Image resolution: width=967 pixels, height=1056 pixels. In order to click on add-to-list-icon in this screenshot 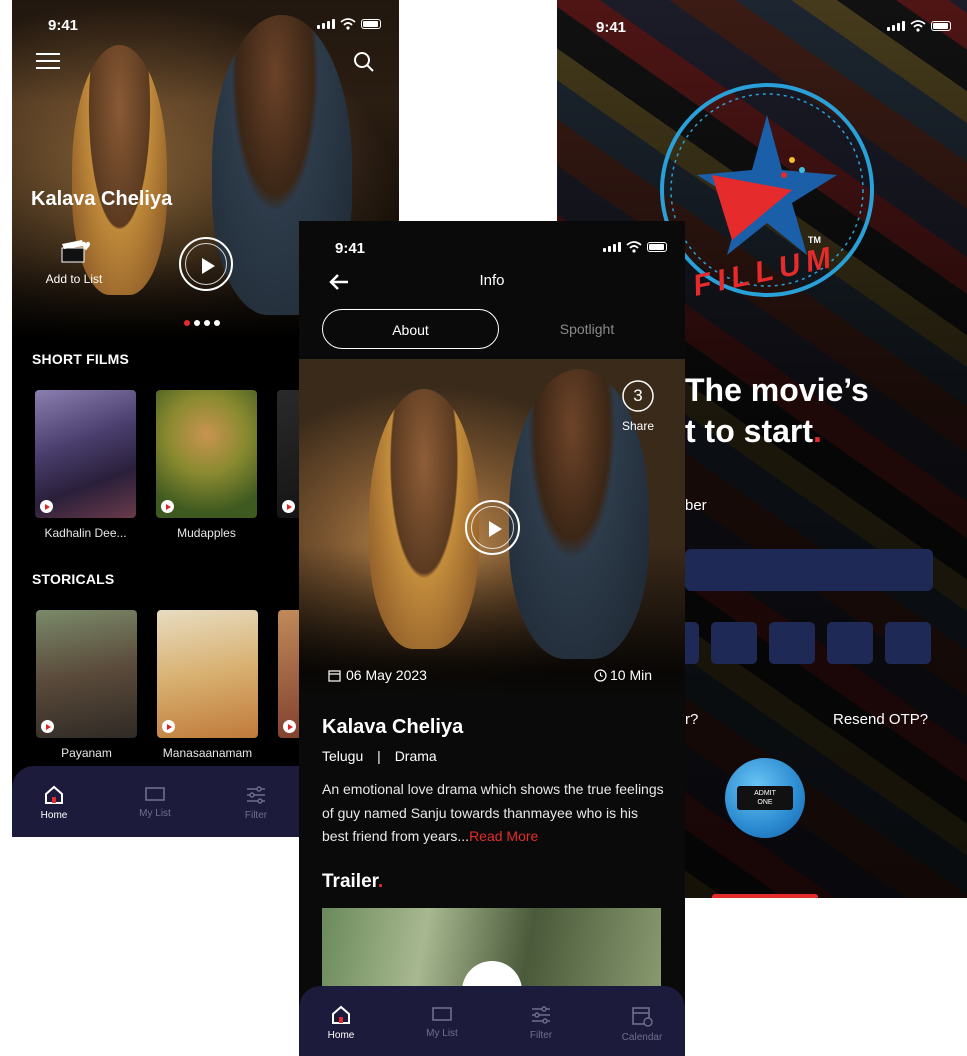, I will do `click(76, 251)`.